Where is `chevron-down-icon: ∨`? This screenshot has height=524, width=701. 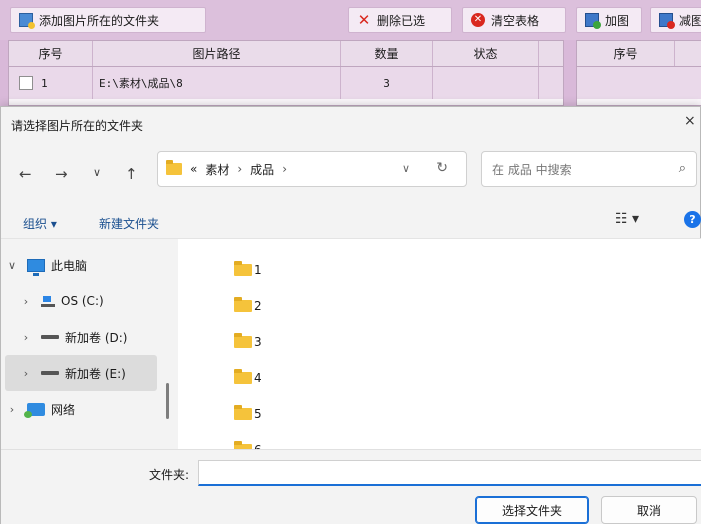
chevron-down-icon: ∨ is located at coordinates (12, 265).